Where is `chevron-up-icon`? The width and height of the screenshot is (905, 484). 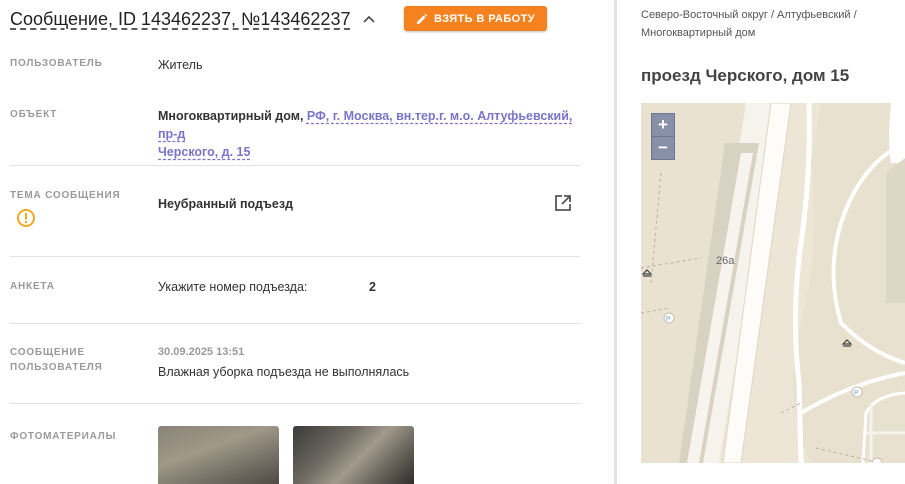
chevron-up-icon is located at coordinates (369, 19).